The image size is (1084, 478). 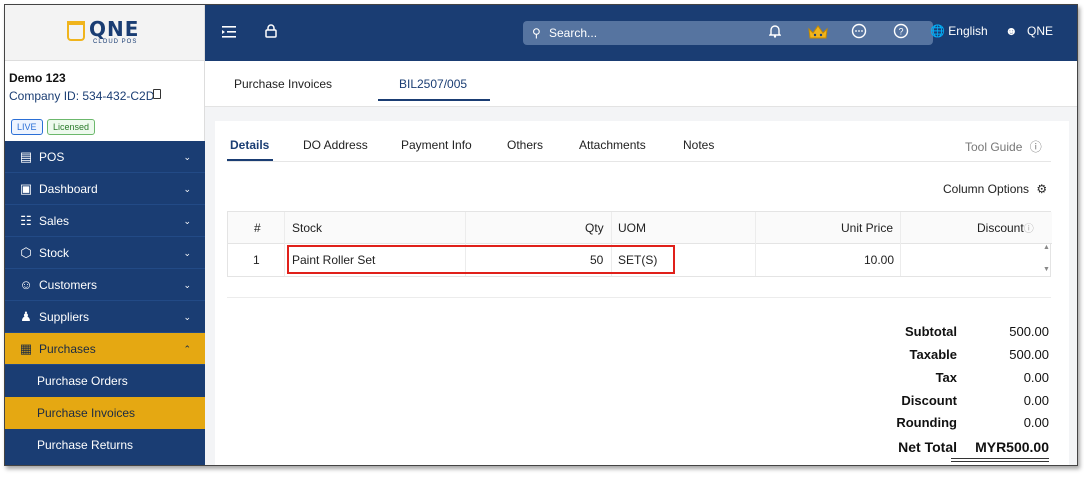 I want to click on logo-area: QNE CLOUD POS, so click(x=105, y=33).